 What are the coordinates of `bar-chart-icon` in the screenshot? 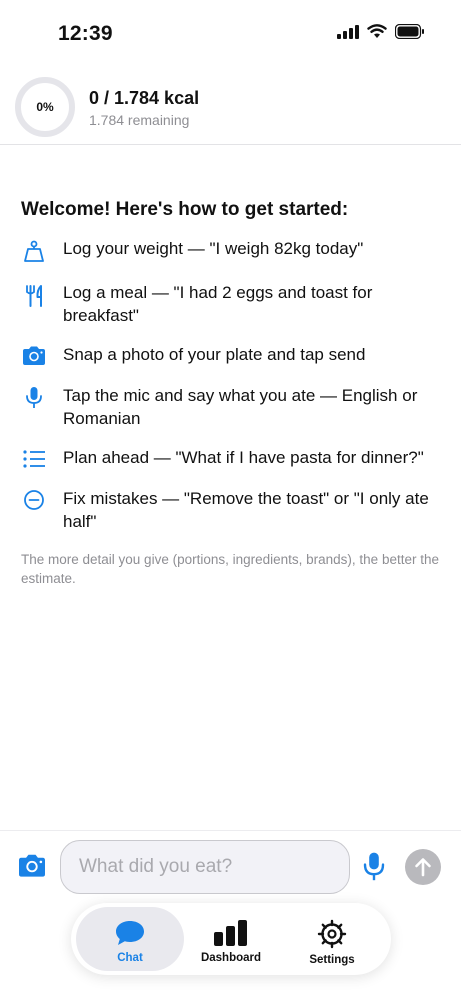 It's located at (230, 933).